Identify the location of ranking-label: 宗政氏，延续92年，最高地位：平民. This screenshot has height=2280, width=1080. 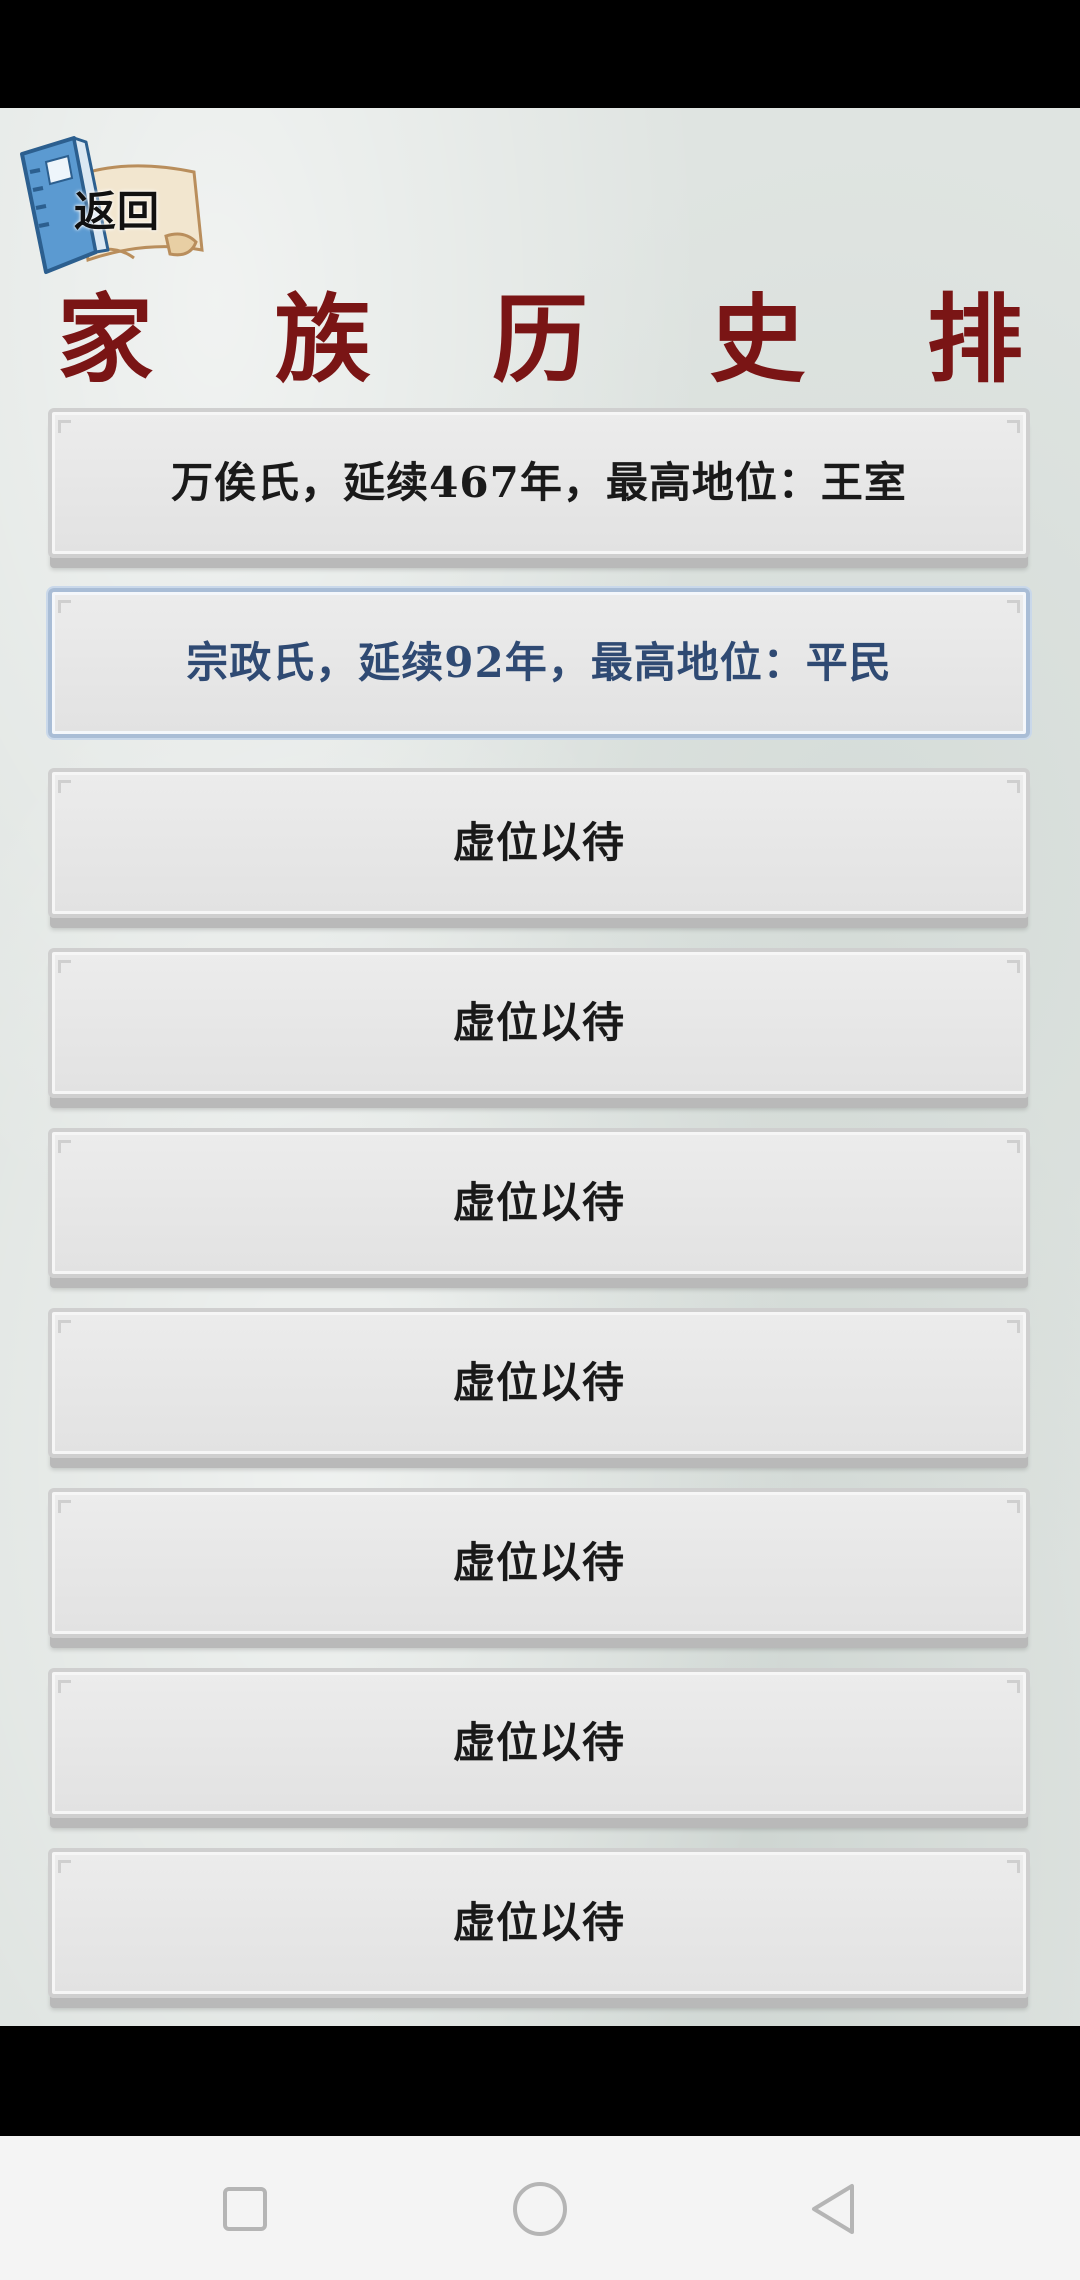
(539, 662).